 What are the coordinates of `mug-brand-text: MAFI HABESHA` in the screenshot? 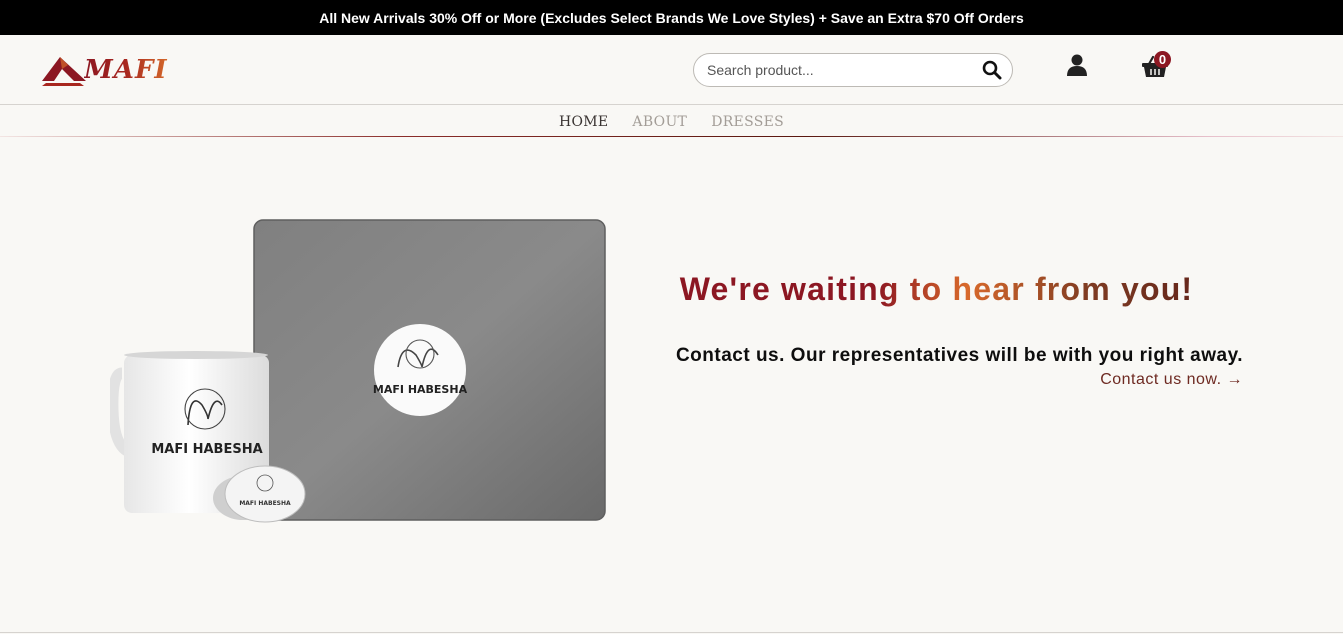 It's located at (206, 449).